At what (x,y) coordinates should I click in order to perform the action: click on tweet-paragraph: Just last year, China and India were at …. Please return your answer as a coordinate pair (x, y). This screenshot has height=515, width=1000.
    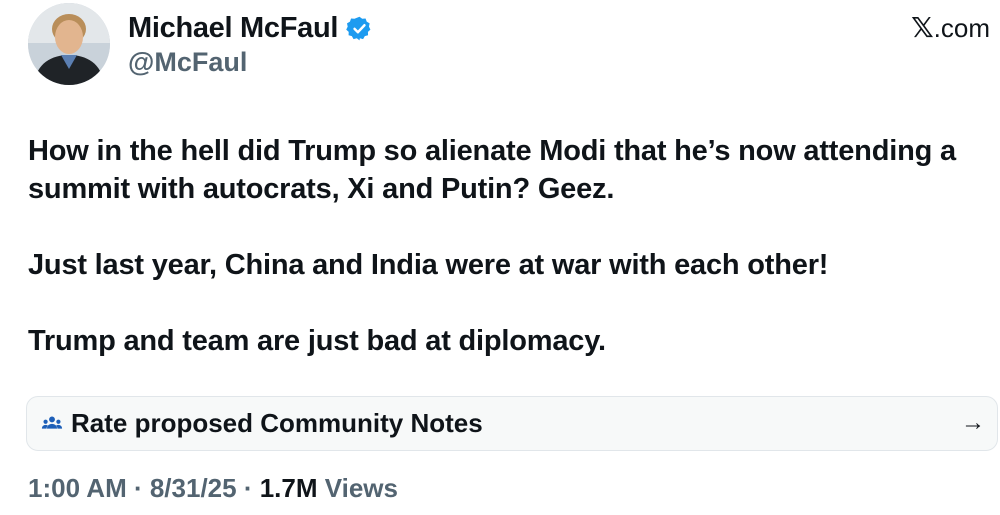
    Looking at the image, I should click on (428, 265).